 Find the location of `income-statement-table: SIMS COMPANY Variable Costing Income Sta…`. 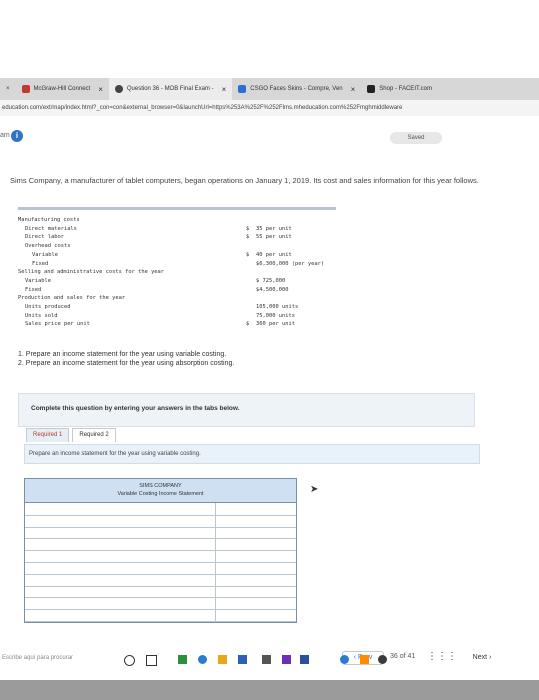

income-statement-table: SIMS COMPANY Variable Costing Income Sta… is located at coordinates (160, 550).